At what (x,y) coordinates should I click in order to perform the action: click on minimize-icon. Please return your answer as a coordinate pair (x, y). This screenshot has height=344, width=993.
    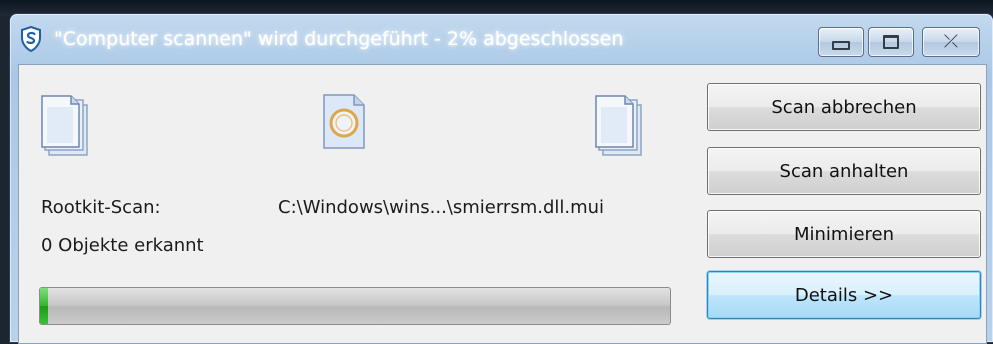
    Looking at the image, I should click on (841, 45).